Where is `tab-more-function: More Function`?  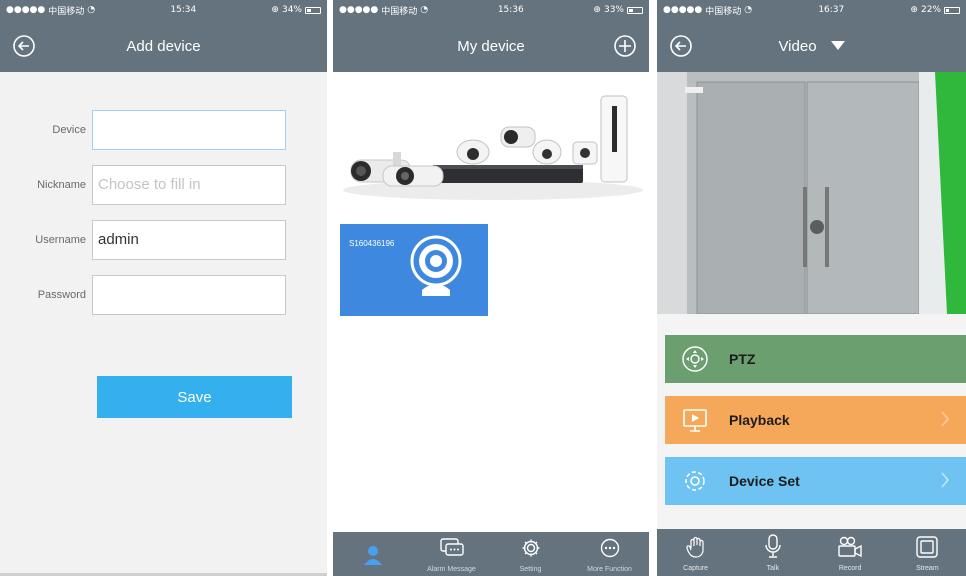 tab-more-function: More Function is located at coordinates (609, 554).